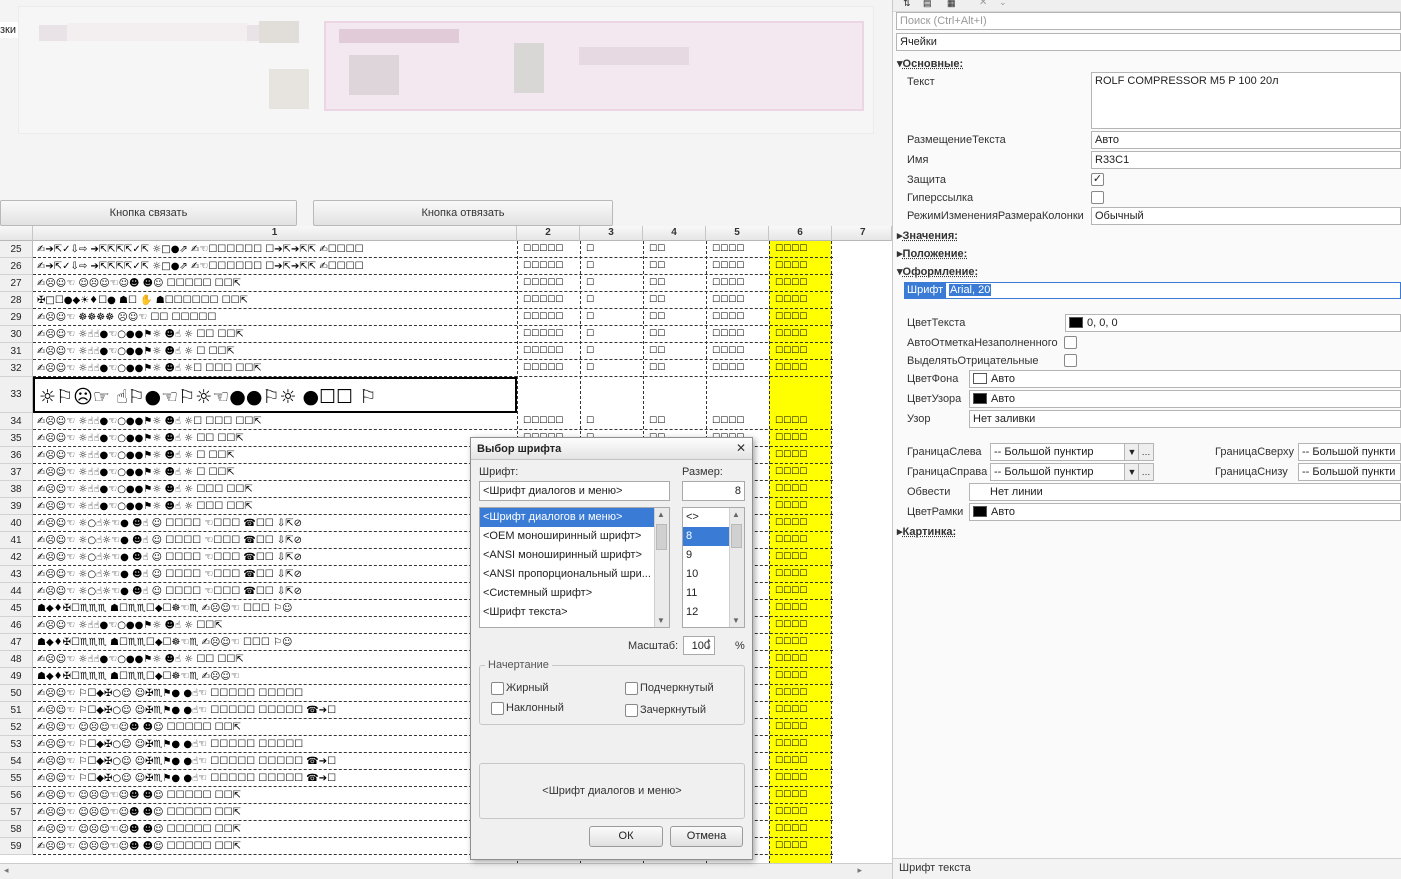 The image size is (1401, 879). What do you see at coordinates (16, 317) in the screenshot?
I see `row-header: 29` at bounding box center [16, 317].